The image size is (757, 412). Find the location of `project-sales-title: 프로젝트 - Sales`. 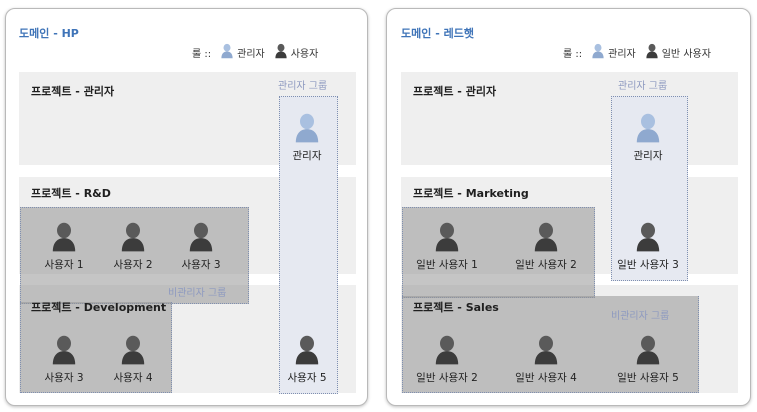

project-sales-title: 프로젝트 - Sales is located at coordinates (456, 307).